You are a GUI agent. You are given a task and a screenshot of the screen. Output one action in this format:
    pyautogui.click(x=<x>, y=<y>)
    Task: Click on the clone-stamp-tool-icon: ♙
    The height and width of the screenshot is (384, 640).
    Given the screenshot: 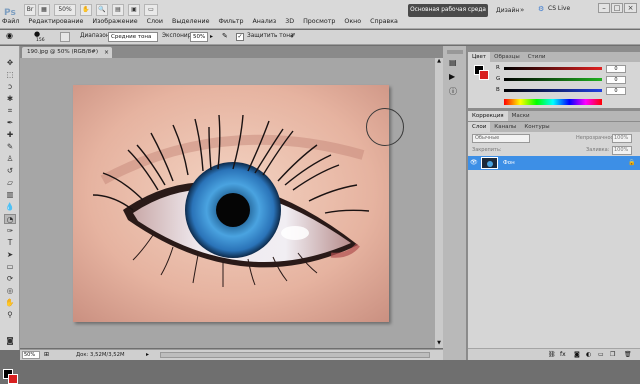 What is the action you would take?
    pyautogui.click(x=10, y=159)
    